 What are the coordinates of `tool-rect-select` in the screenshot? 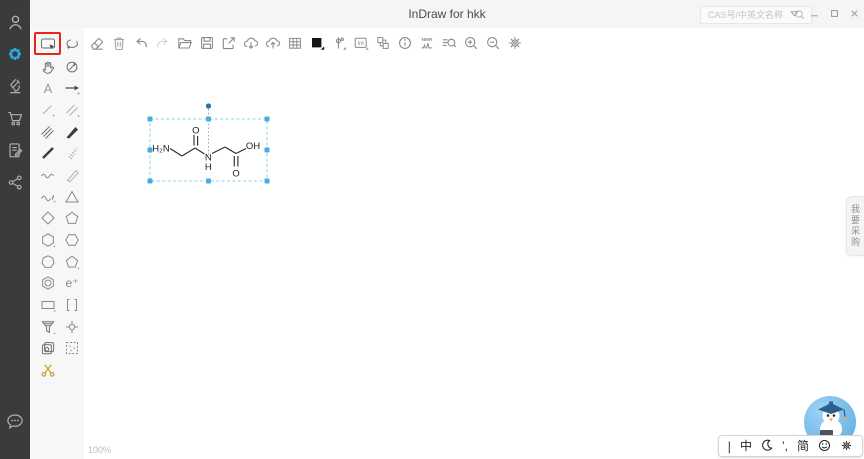 It's located at (48, 45).